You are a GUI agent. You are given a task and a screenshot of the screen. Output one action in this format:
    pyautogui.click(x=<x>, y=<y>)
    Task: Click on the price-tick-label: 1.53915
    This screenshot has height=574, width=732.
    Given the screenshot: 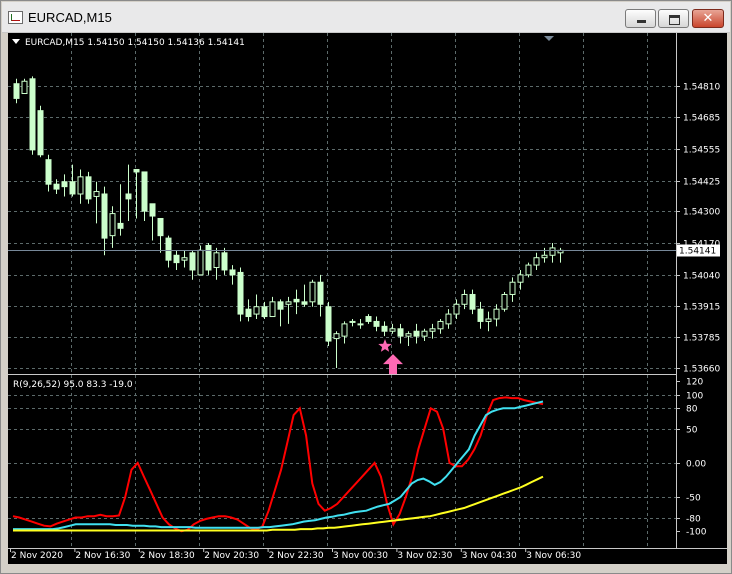 What is the action you would take?
    pyautogui.click(x=701, y=308)
    